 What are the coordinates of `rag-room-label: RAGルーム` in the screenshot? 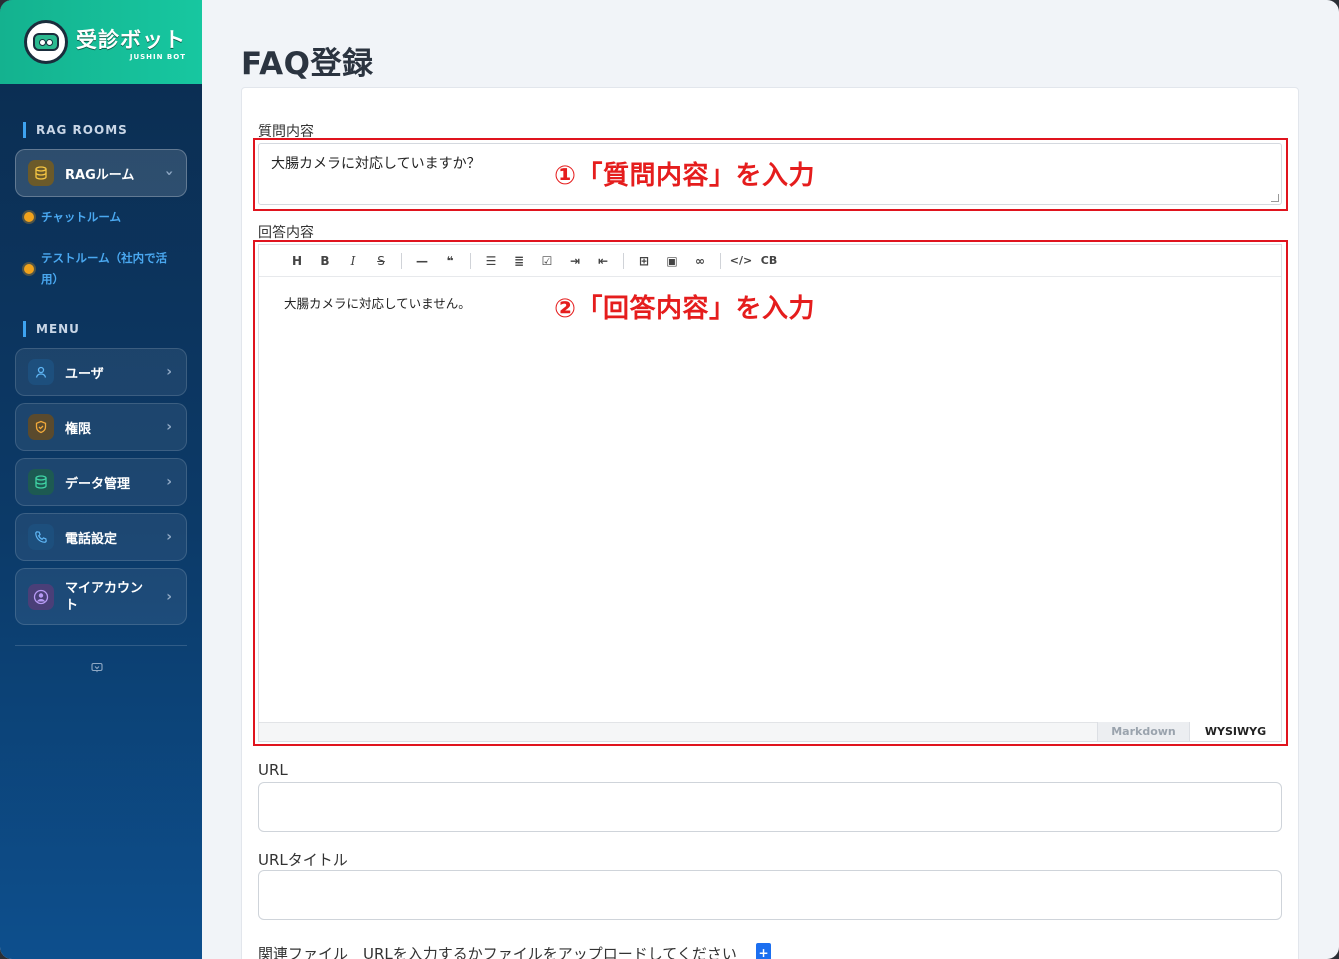 It's located at (100, 175).